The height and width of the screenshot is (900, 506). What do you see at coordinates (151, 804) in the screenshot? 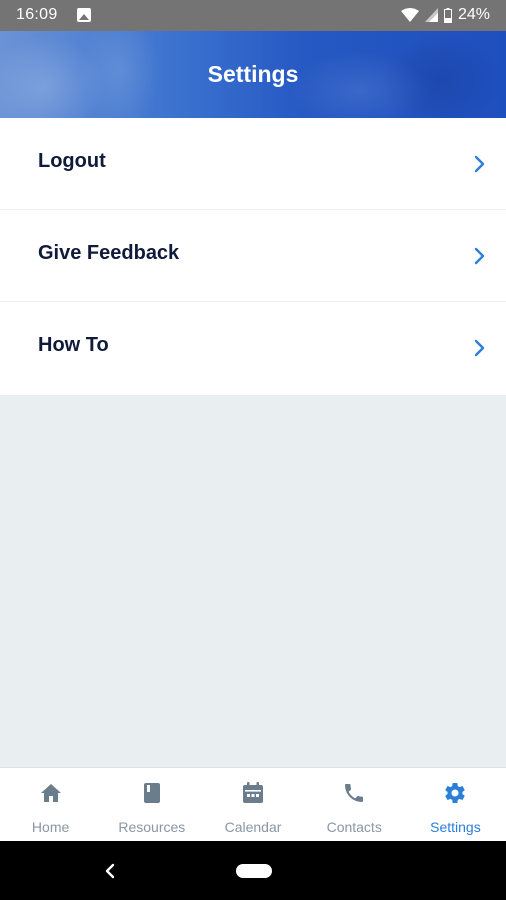
I see `nav-item-resources: Resources` at bounding box center [151, 804].